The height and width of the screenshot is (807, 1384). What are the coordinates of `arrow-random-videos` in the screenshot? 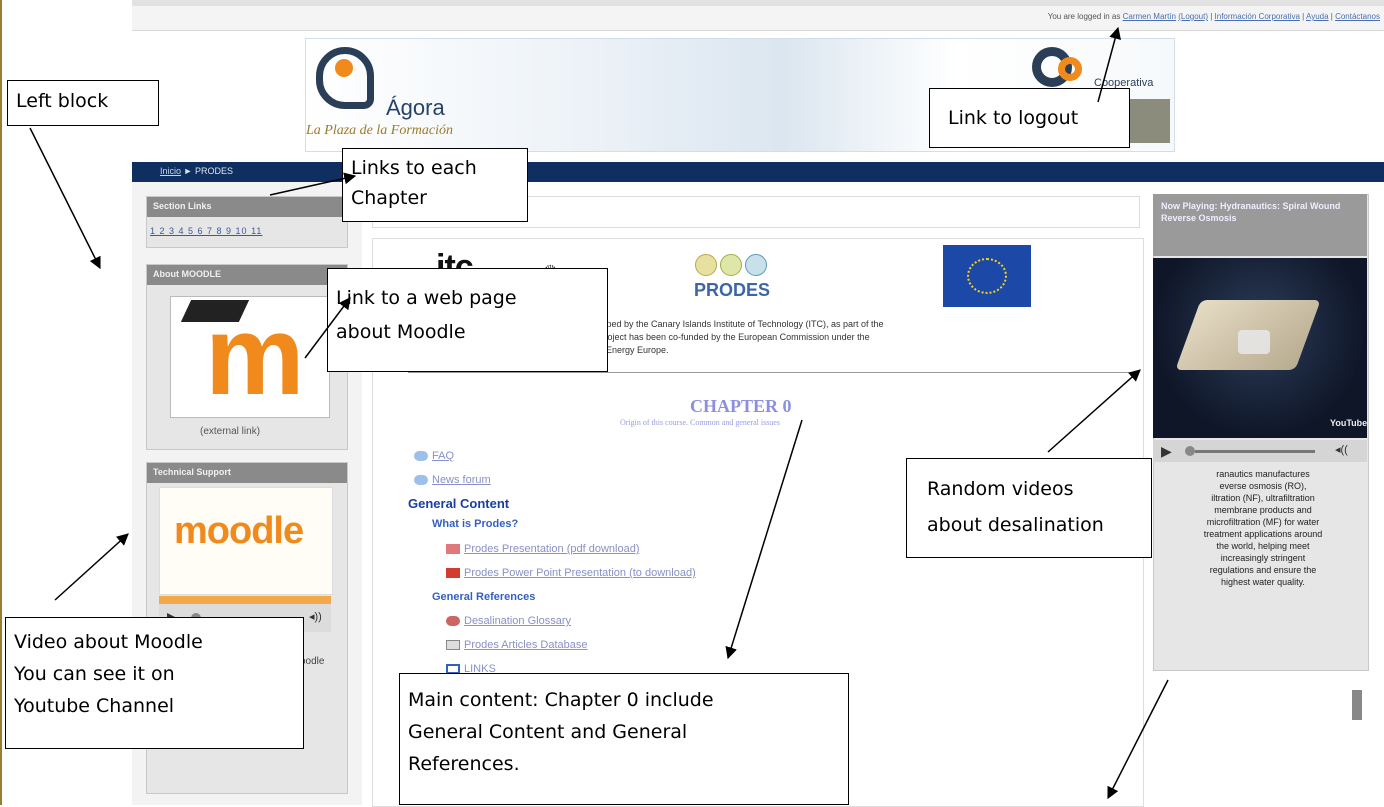 It's located at (1094, 411).